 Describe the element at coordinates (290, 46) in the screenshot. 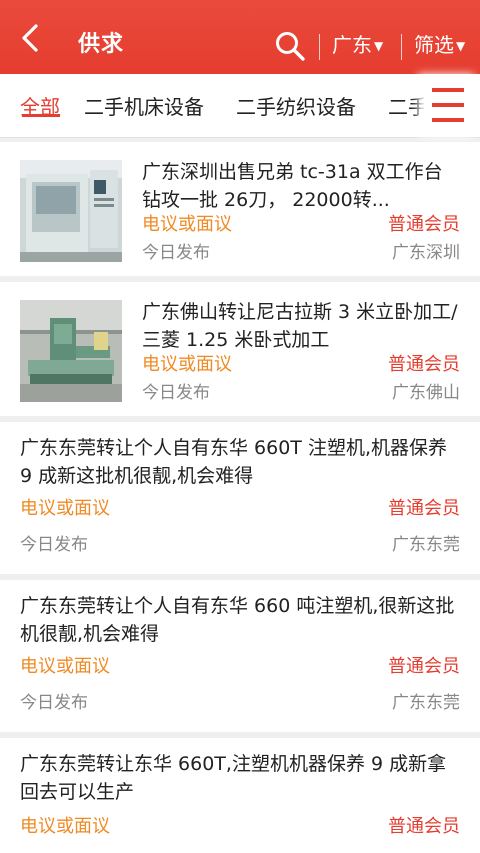

I see `search-icon` at that location.